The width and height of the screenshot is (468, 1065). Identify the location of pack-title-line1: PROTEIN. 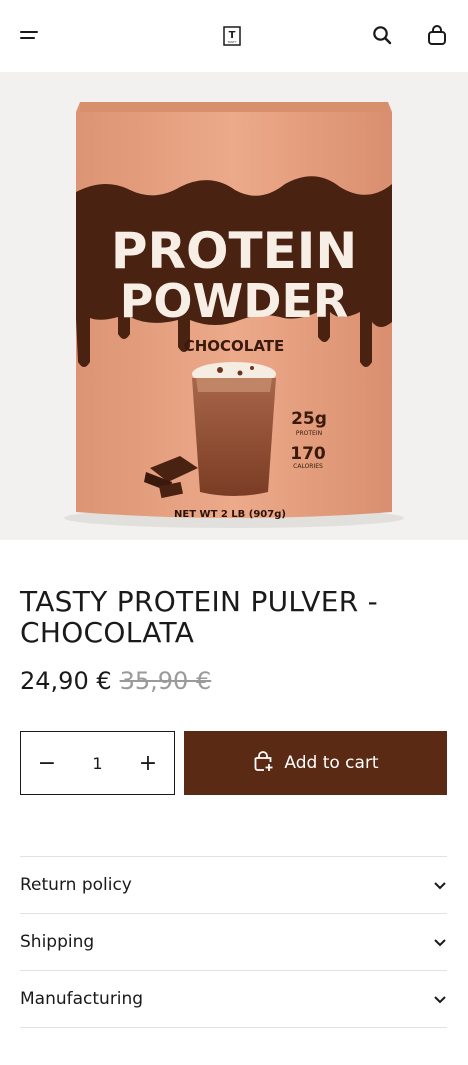
(234, 251).